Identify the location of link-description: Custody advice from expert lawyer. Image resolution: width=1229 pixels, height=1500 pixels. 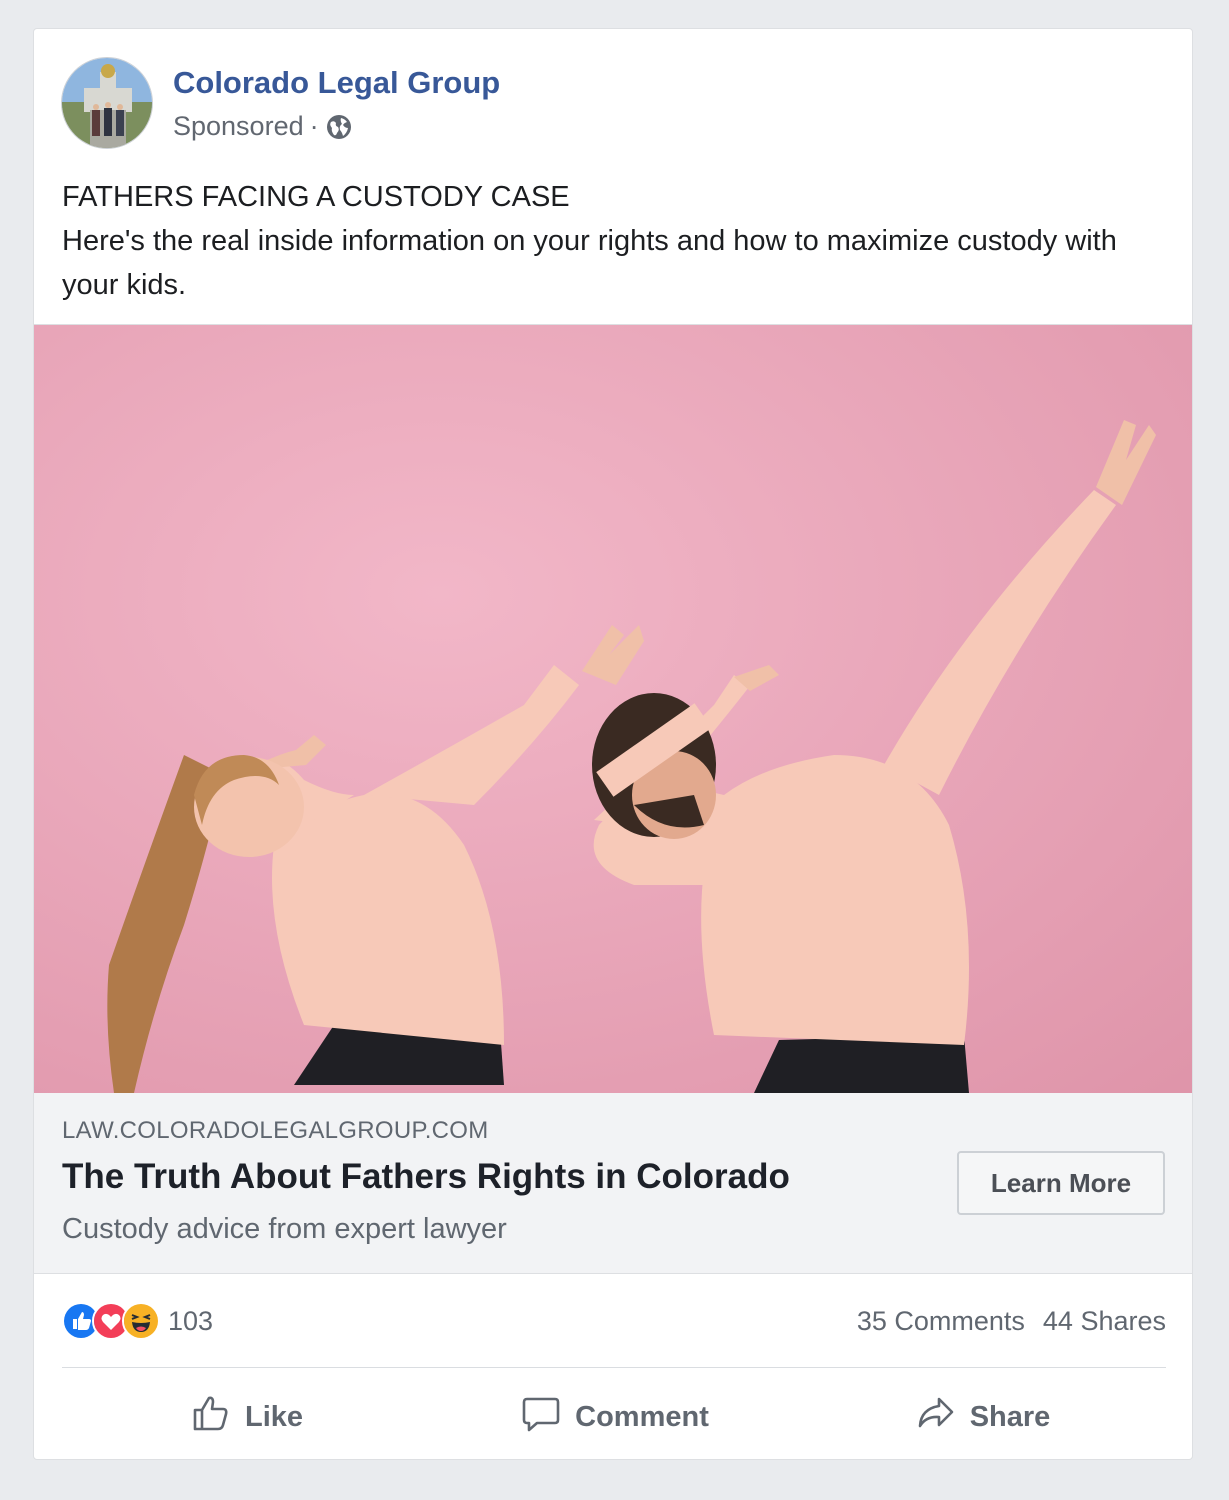
(284, 1229).